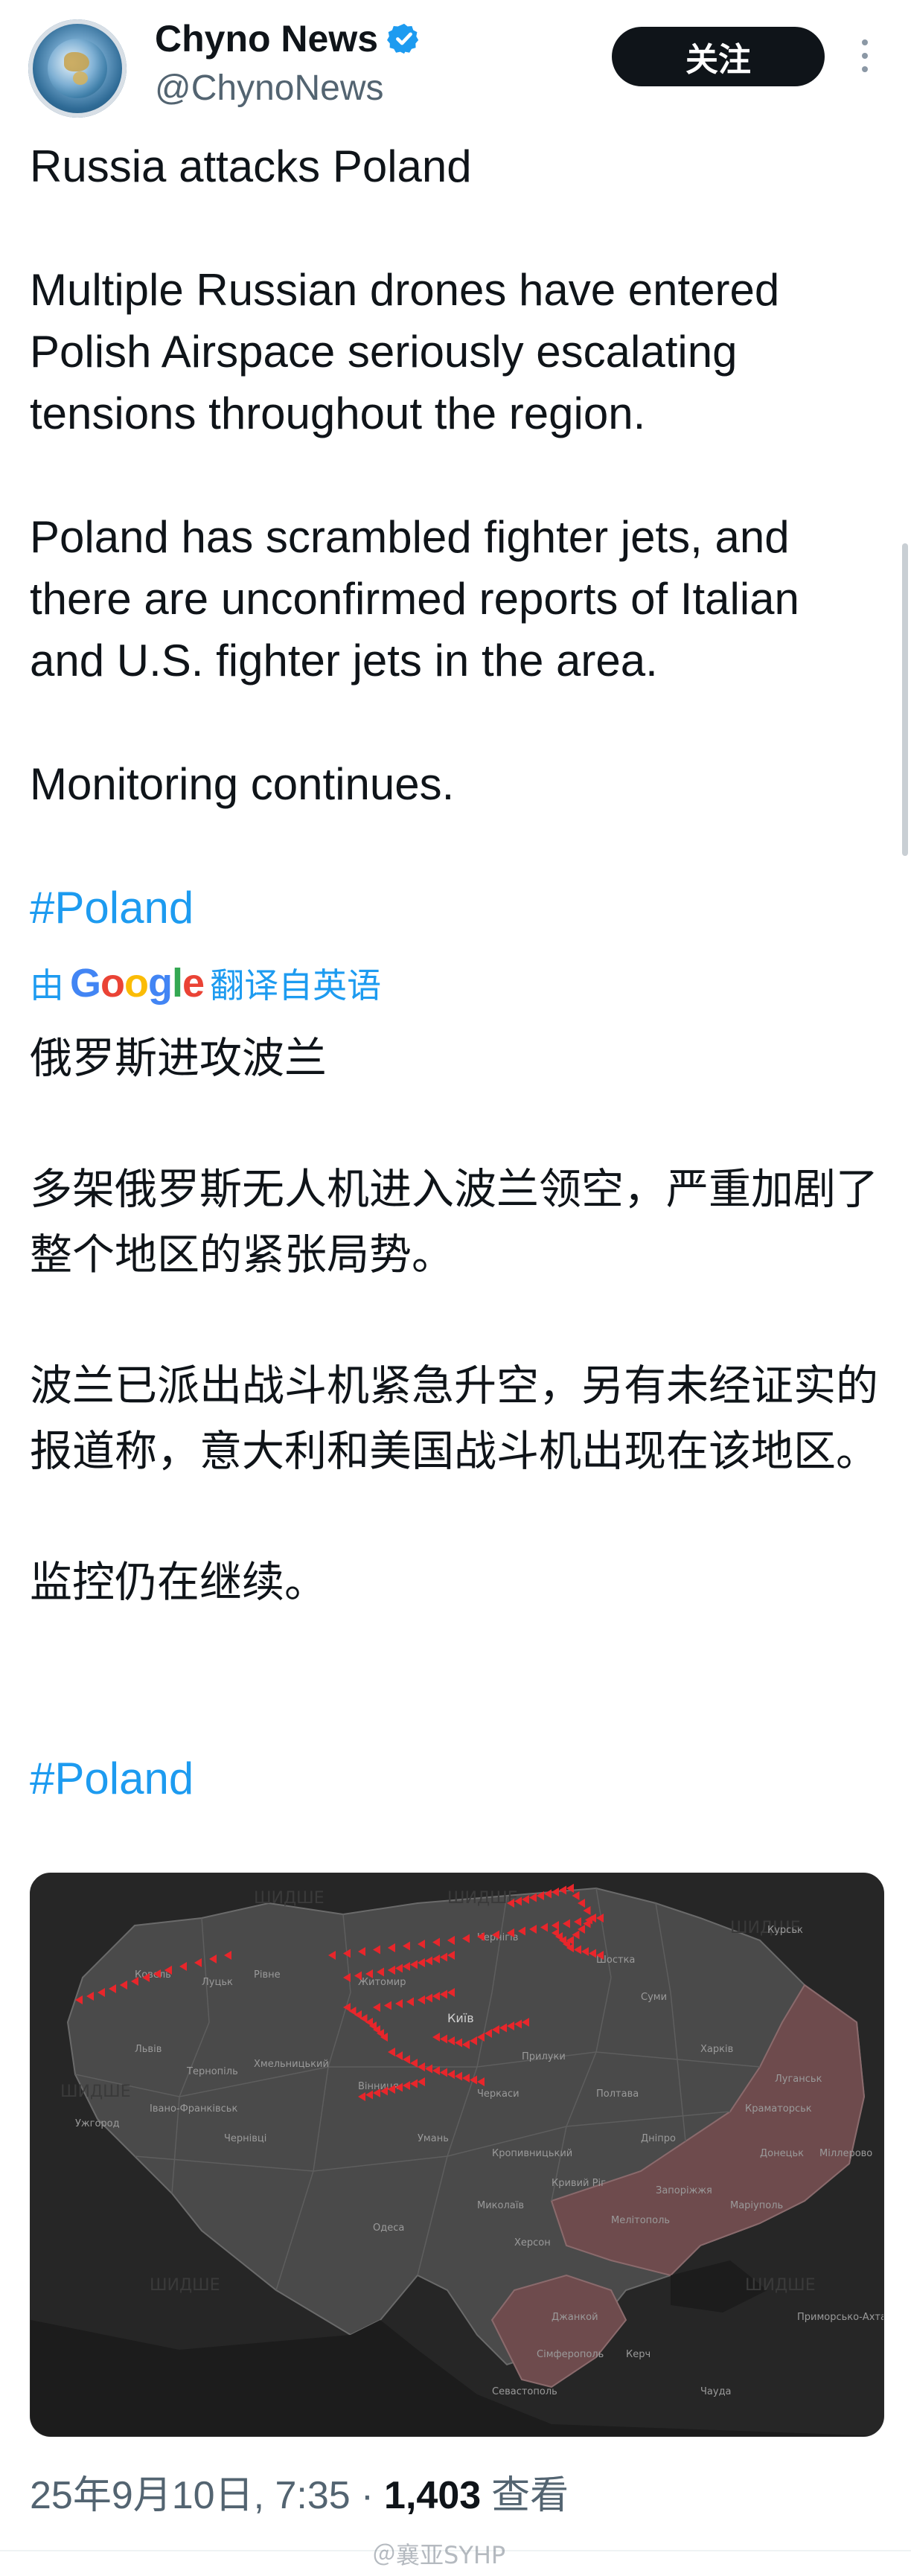  What do you see at coordinates (433, 2138) in the screenshot?
I see `city-label: Умань` at bounding box center [433, 2138].